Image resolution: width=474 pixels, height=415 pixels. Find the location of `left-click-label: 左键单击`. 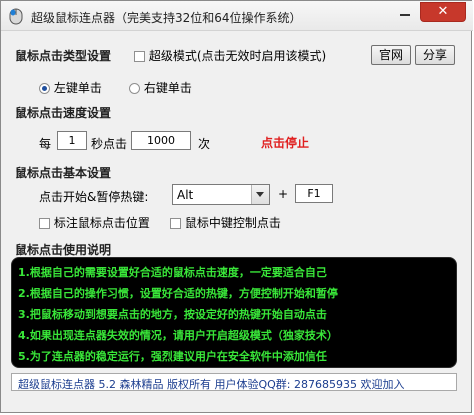

left-click-label: 左键单击 is located at coordinates (77, 88).